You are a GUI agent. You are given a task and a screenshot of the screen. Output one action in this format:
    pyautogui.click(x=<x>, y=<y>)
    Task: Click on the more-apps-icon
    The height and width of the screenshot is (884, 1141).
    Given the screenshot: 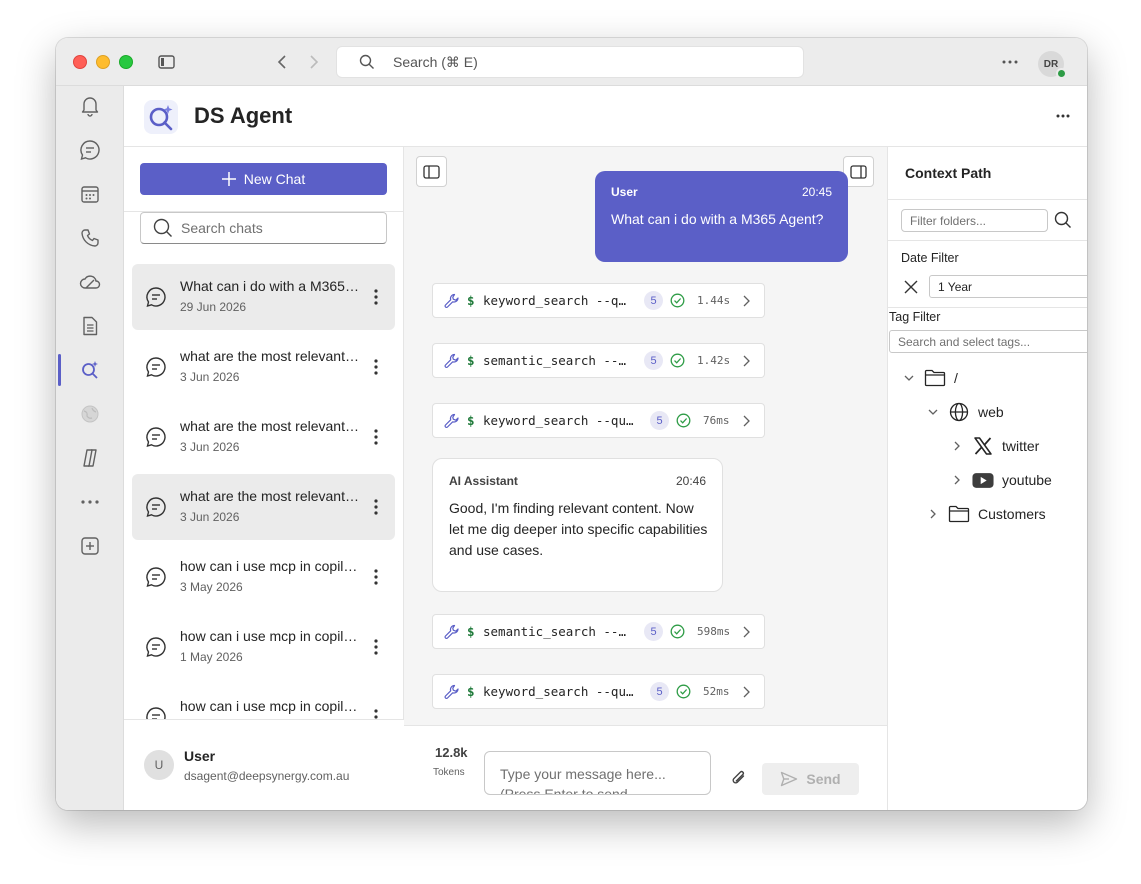 What is the action you would take?
    pyautogui.click(x=90, y=502)
    